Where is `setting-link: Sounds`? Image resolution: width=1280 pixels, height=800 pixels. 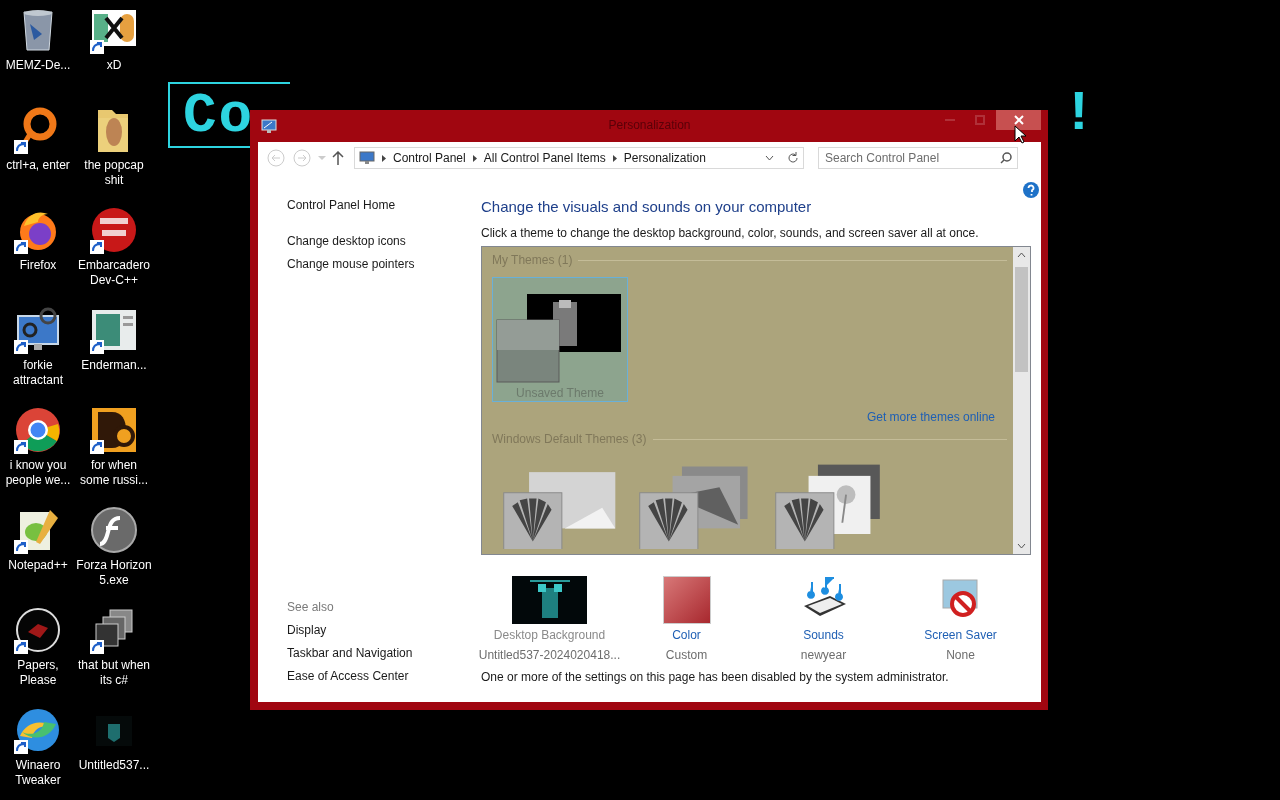 setting-link: Sounds is located at coordinates (823, 635).